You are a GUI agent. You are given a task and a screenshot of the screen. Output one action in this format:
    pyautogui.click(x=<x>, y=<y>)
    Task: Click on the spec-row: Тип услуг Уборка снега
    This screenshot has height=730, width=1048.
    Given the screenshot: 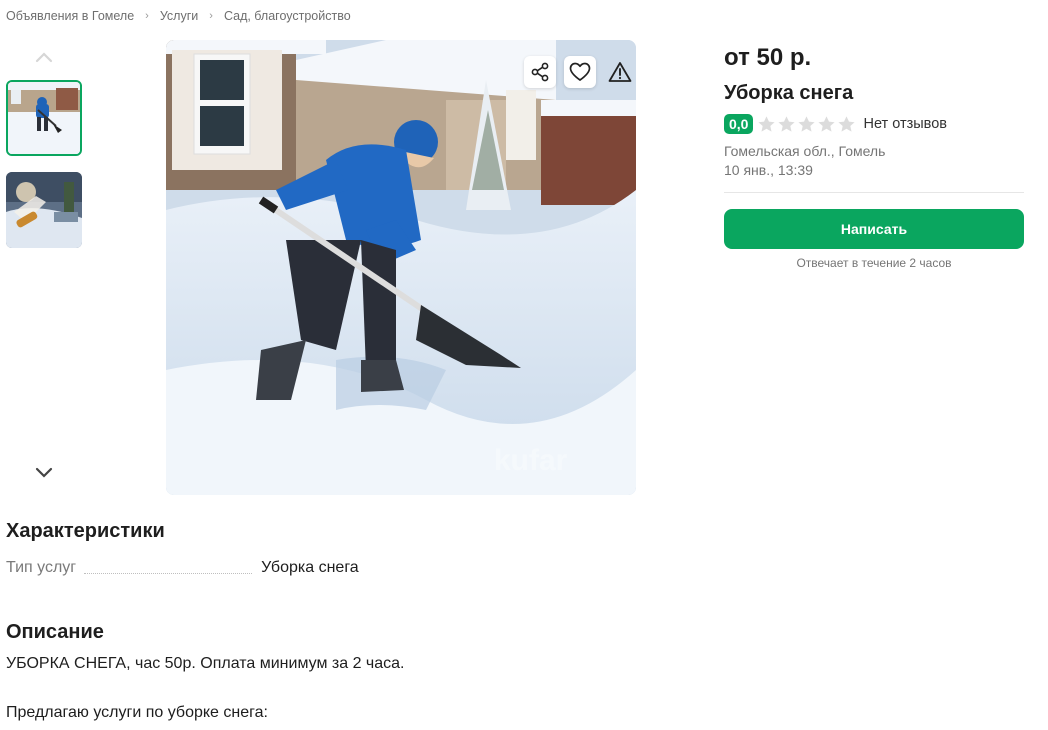 What is the action you would take?
    pyautogui.click(x=182, y=568)
    